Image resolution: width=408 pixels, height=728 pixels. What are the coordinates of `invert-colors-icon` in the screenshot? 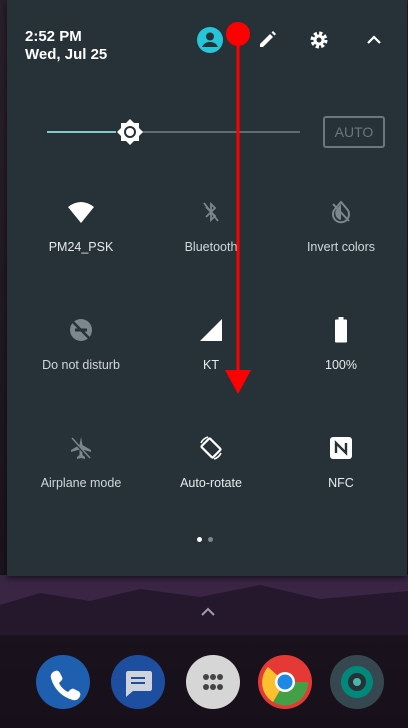 It's located at (341, 212).